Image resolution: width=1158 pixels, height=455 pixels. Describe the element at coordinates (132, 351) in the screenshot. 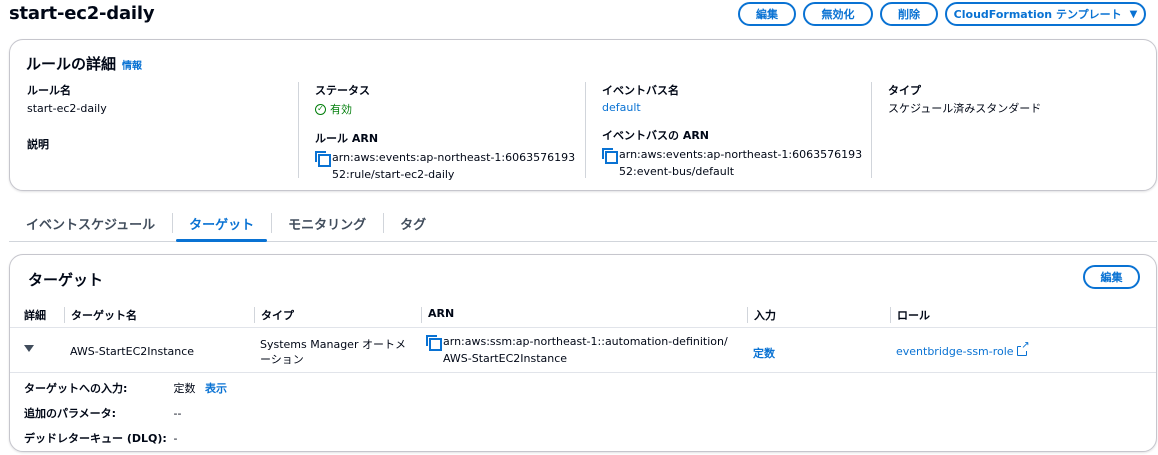

I see `target-name-cell: AWS-StartEC2Instance` at that location.